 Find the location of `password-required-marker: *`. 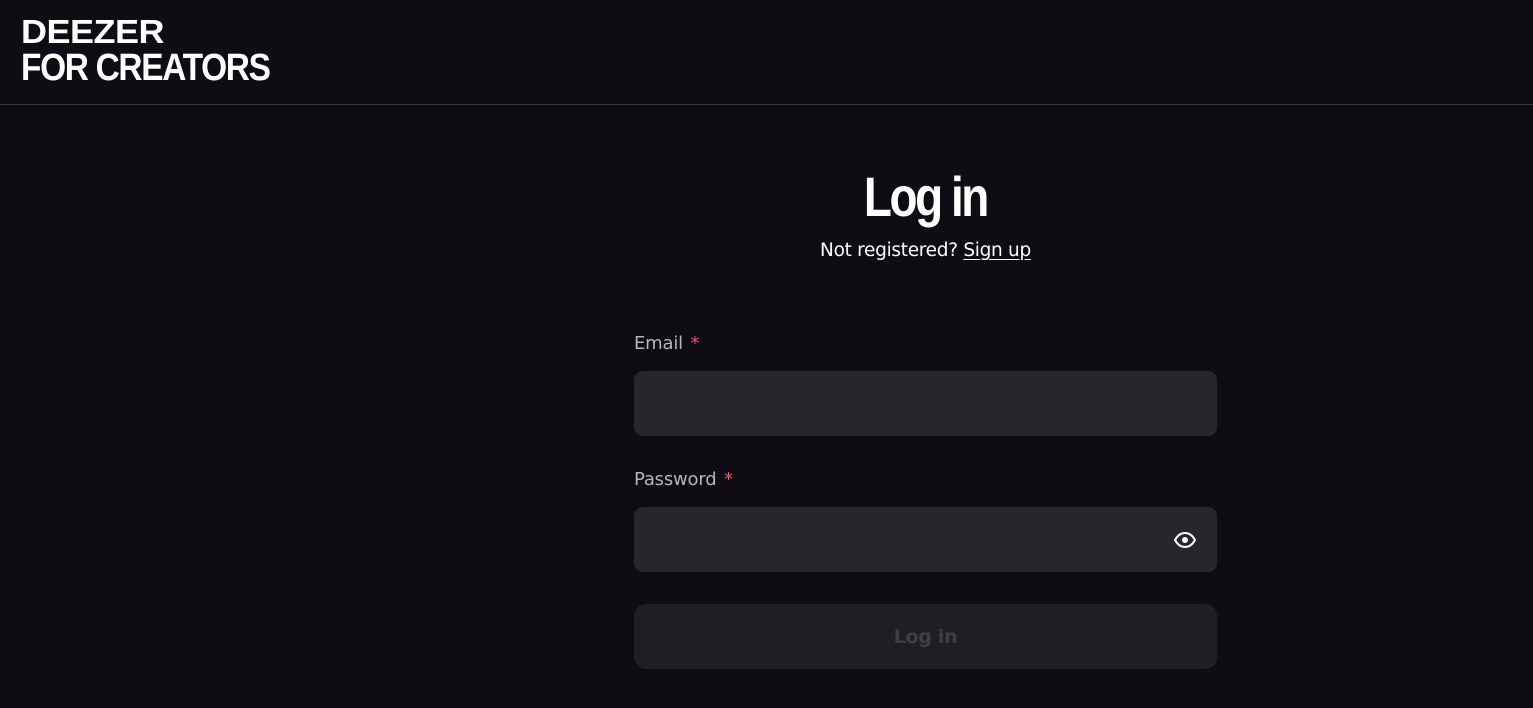

password-required-marker: * is located at coordinates (728, 479).